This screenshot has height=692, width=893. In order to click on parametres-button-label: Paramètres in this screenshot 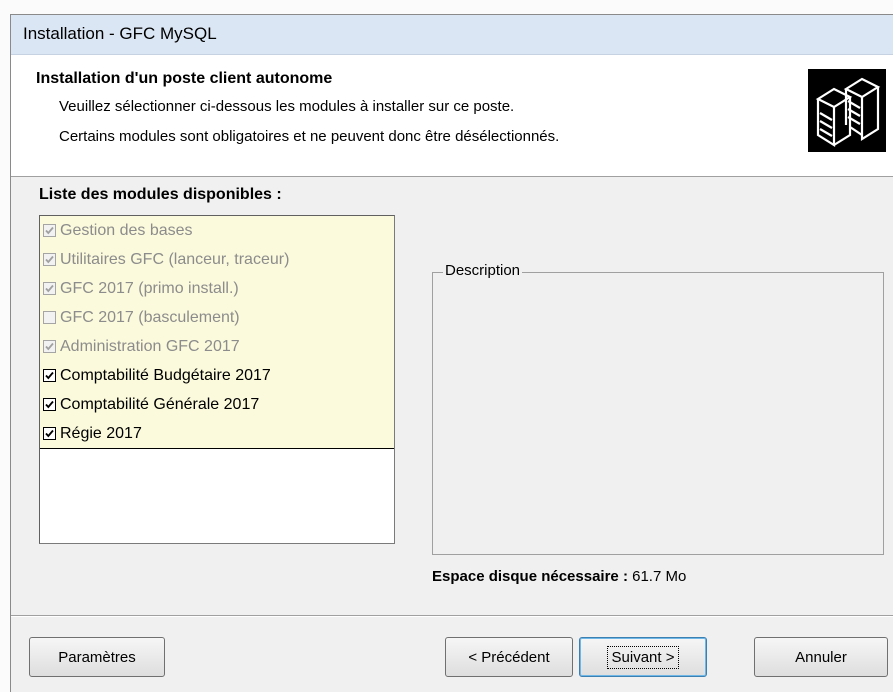, I will do `click(97, 657)`.